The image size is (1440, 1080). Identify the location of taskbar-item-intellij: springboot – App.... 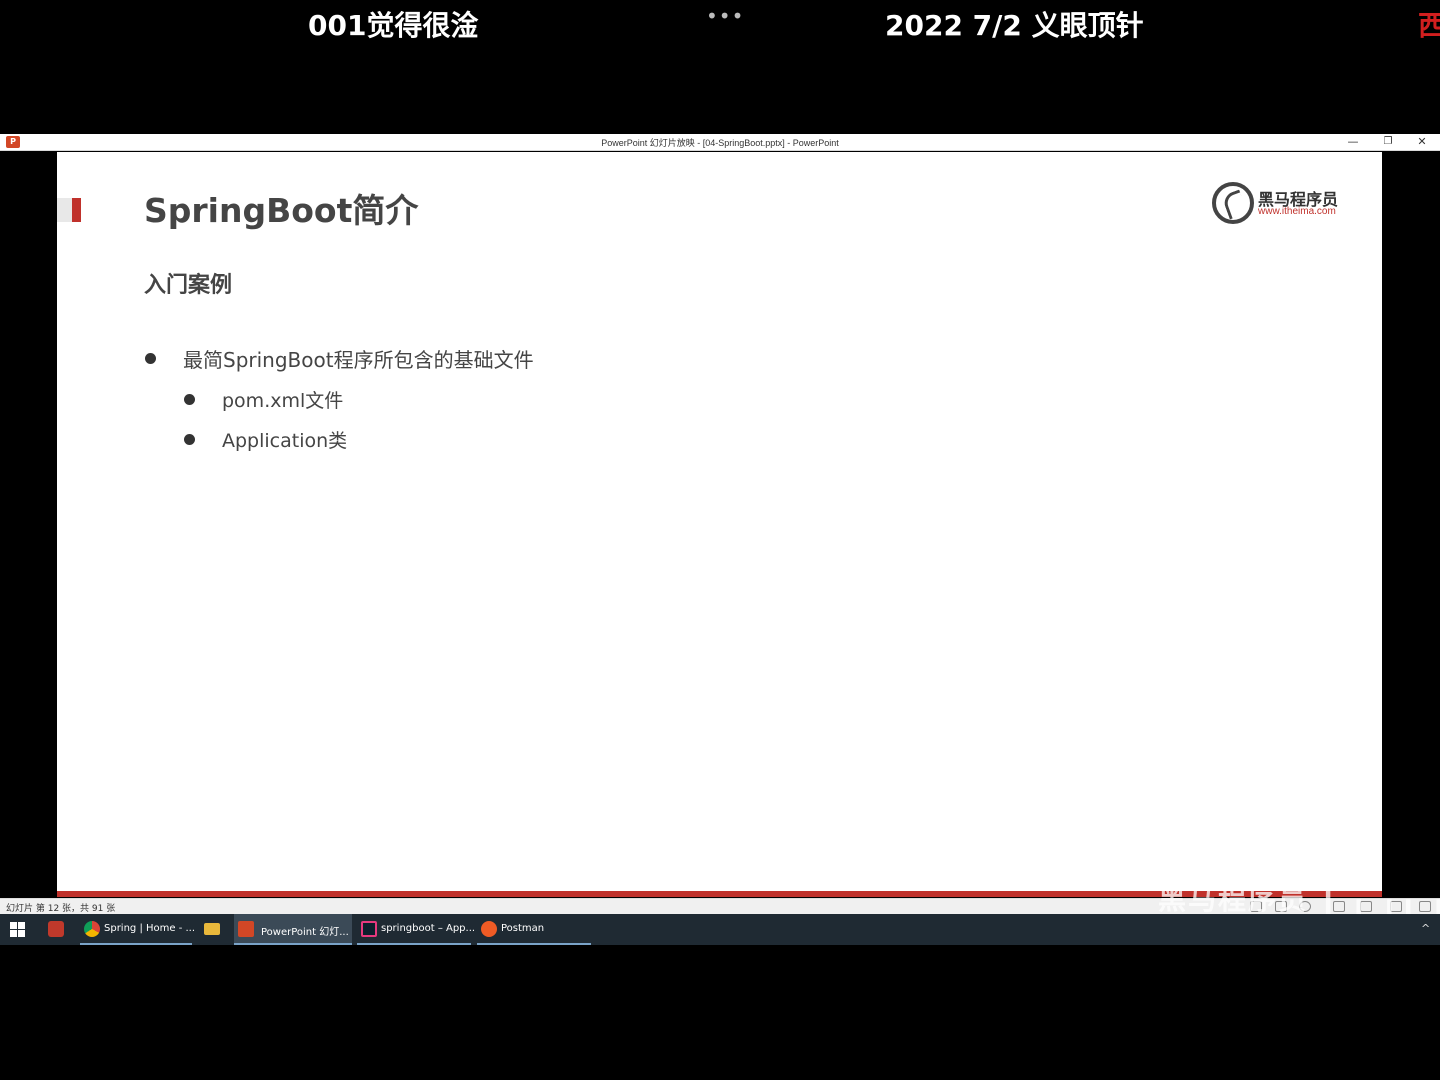
(416, 929).